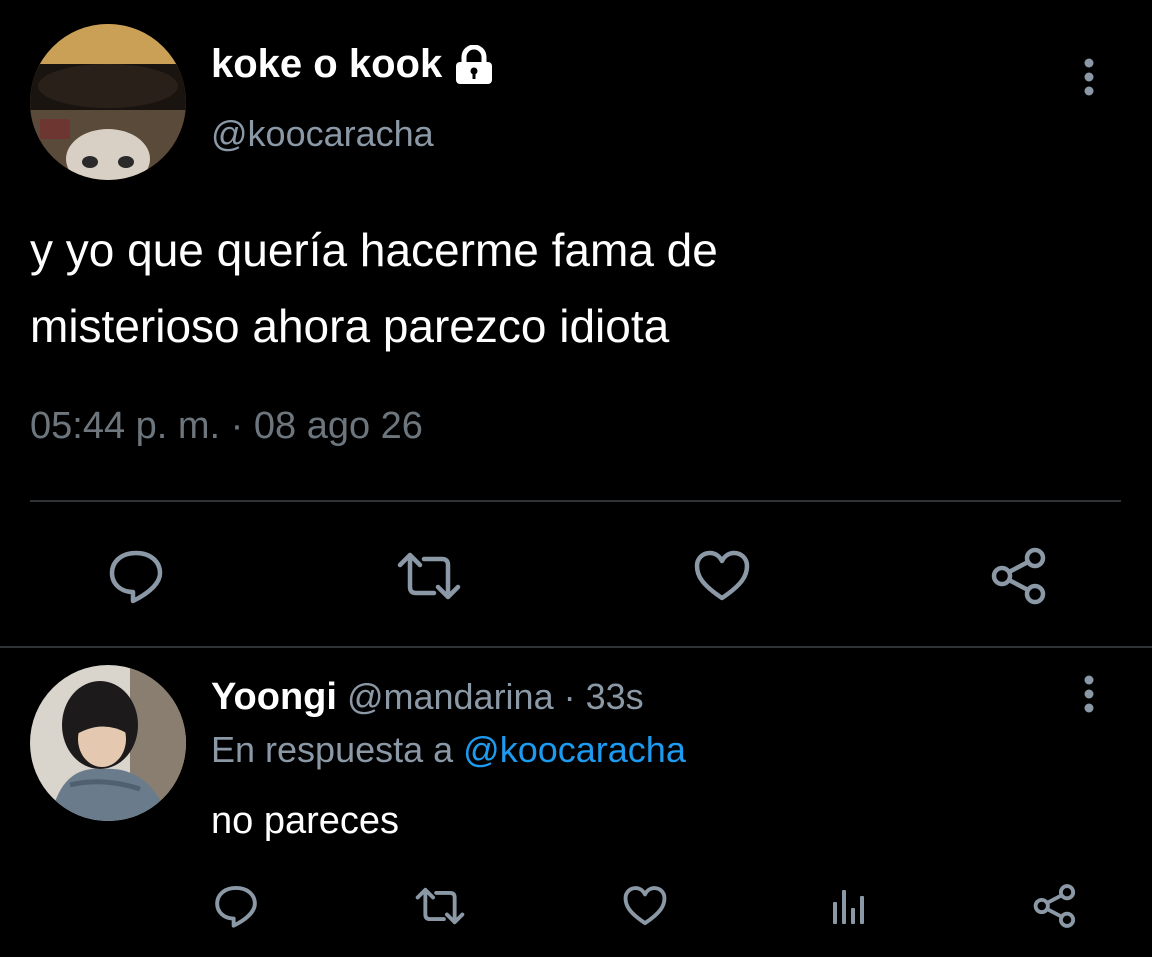 The width and height of the screenshot is (1152, 957). What do you see at coordinates (603, 696) in the screenshot?
I see `reply-time: · 33s` at bounding box center [603, 696].